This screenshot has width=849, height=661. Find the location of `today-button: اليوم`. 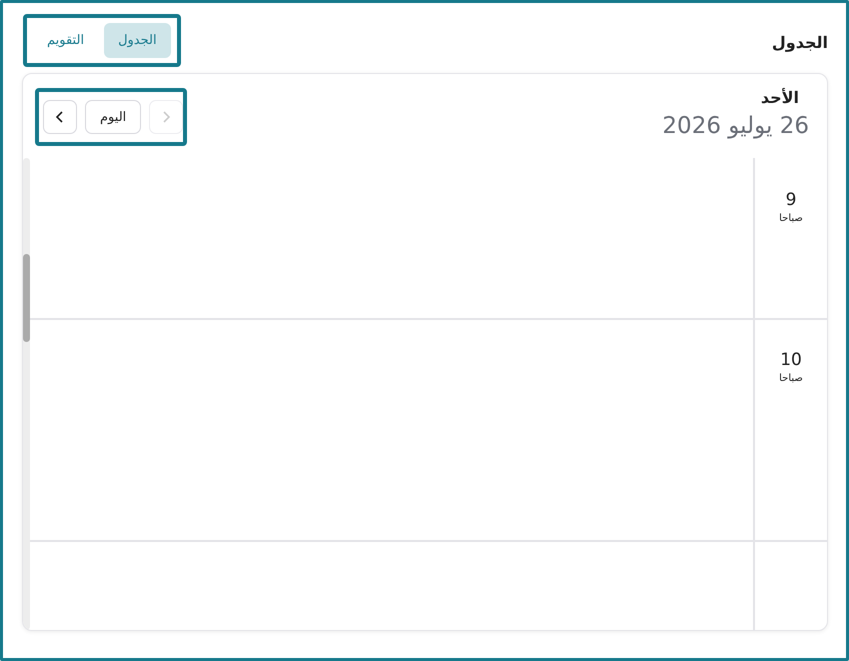

today-button: اليوم is located at coordinates (113, 117).